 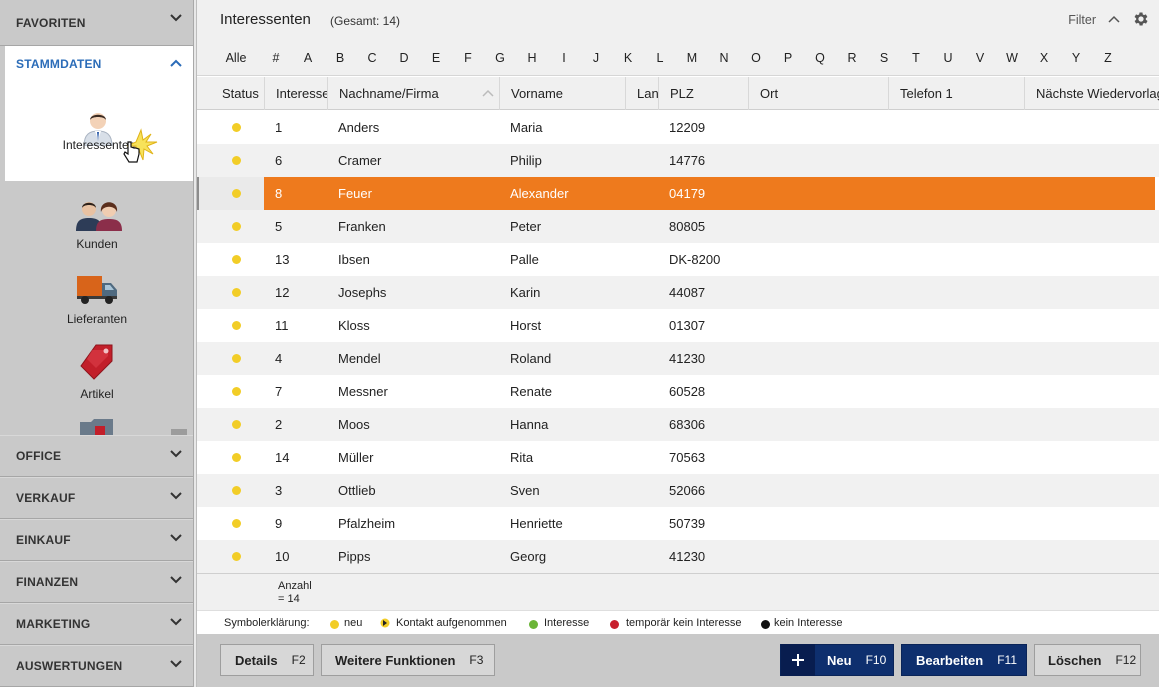 I want to click on alpha-filter-q: Q, so click(x=820, y=58).